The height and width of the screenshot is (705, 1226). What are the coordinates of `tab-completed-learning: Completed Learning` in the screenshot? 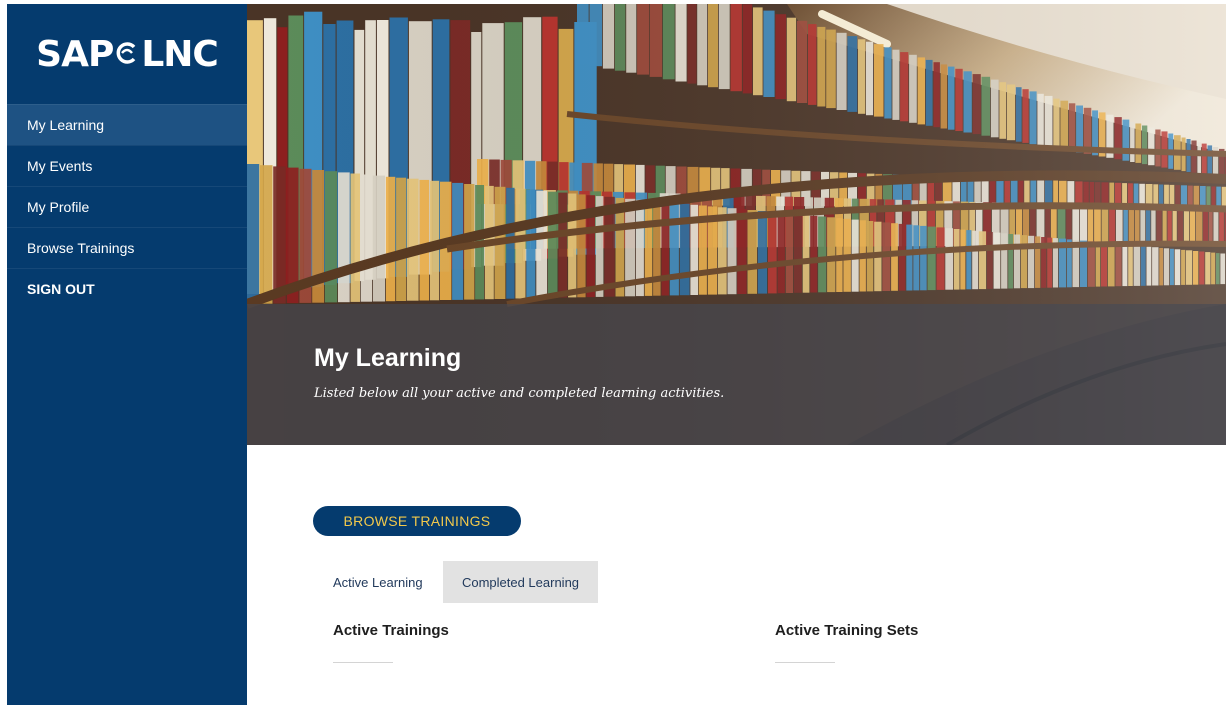 It's located at (520, 582).